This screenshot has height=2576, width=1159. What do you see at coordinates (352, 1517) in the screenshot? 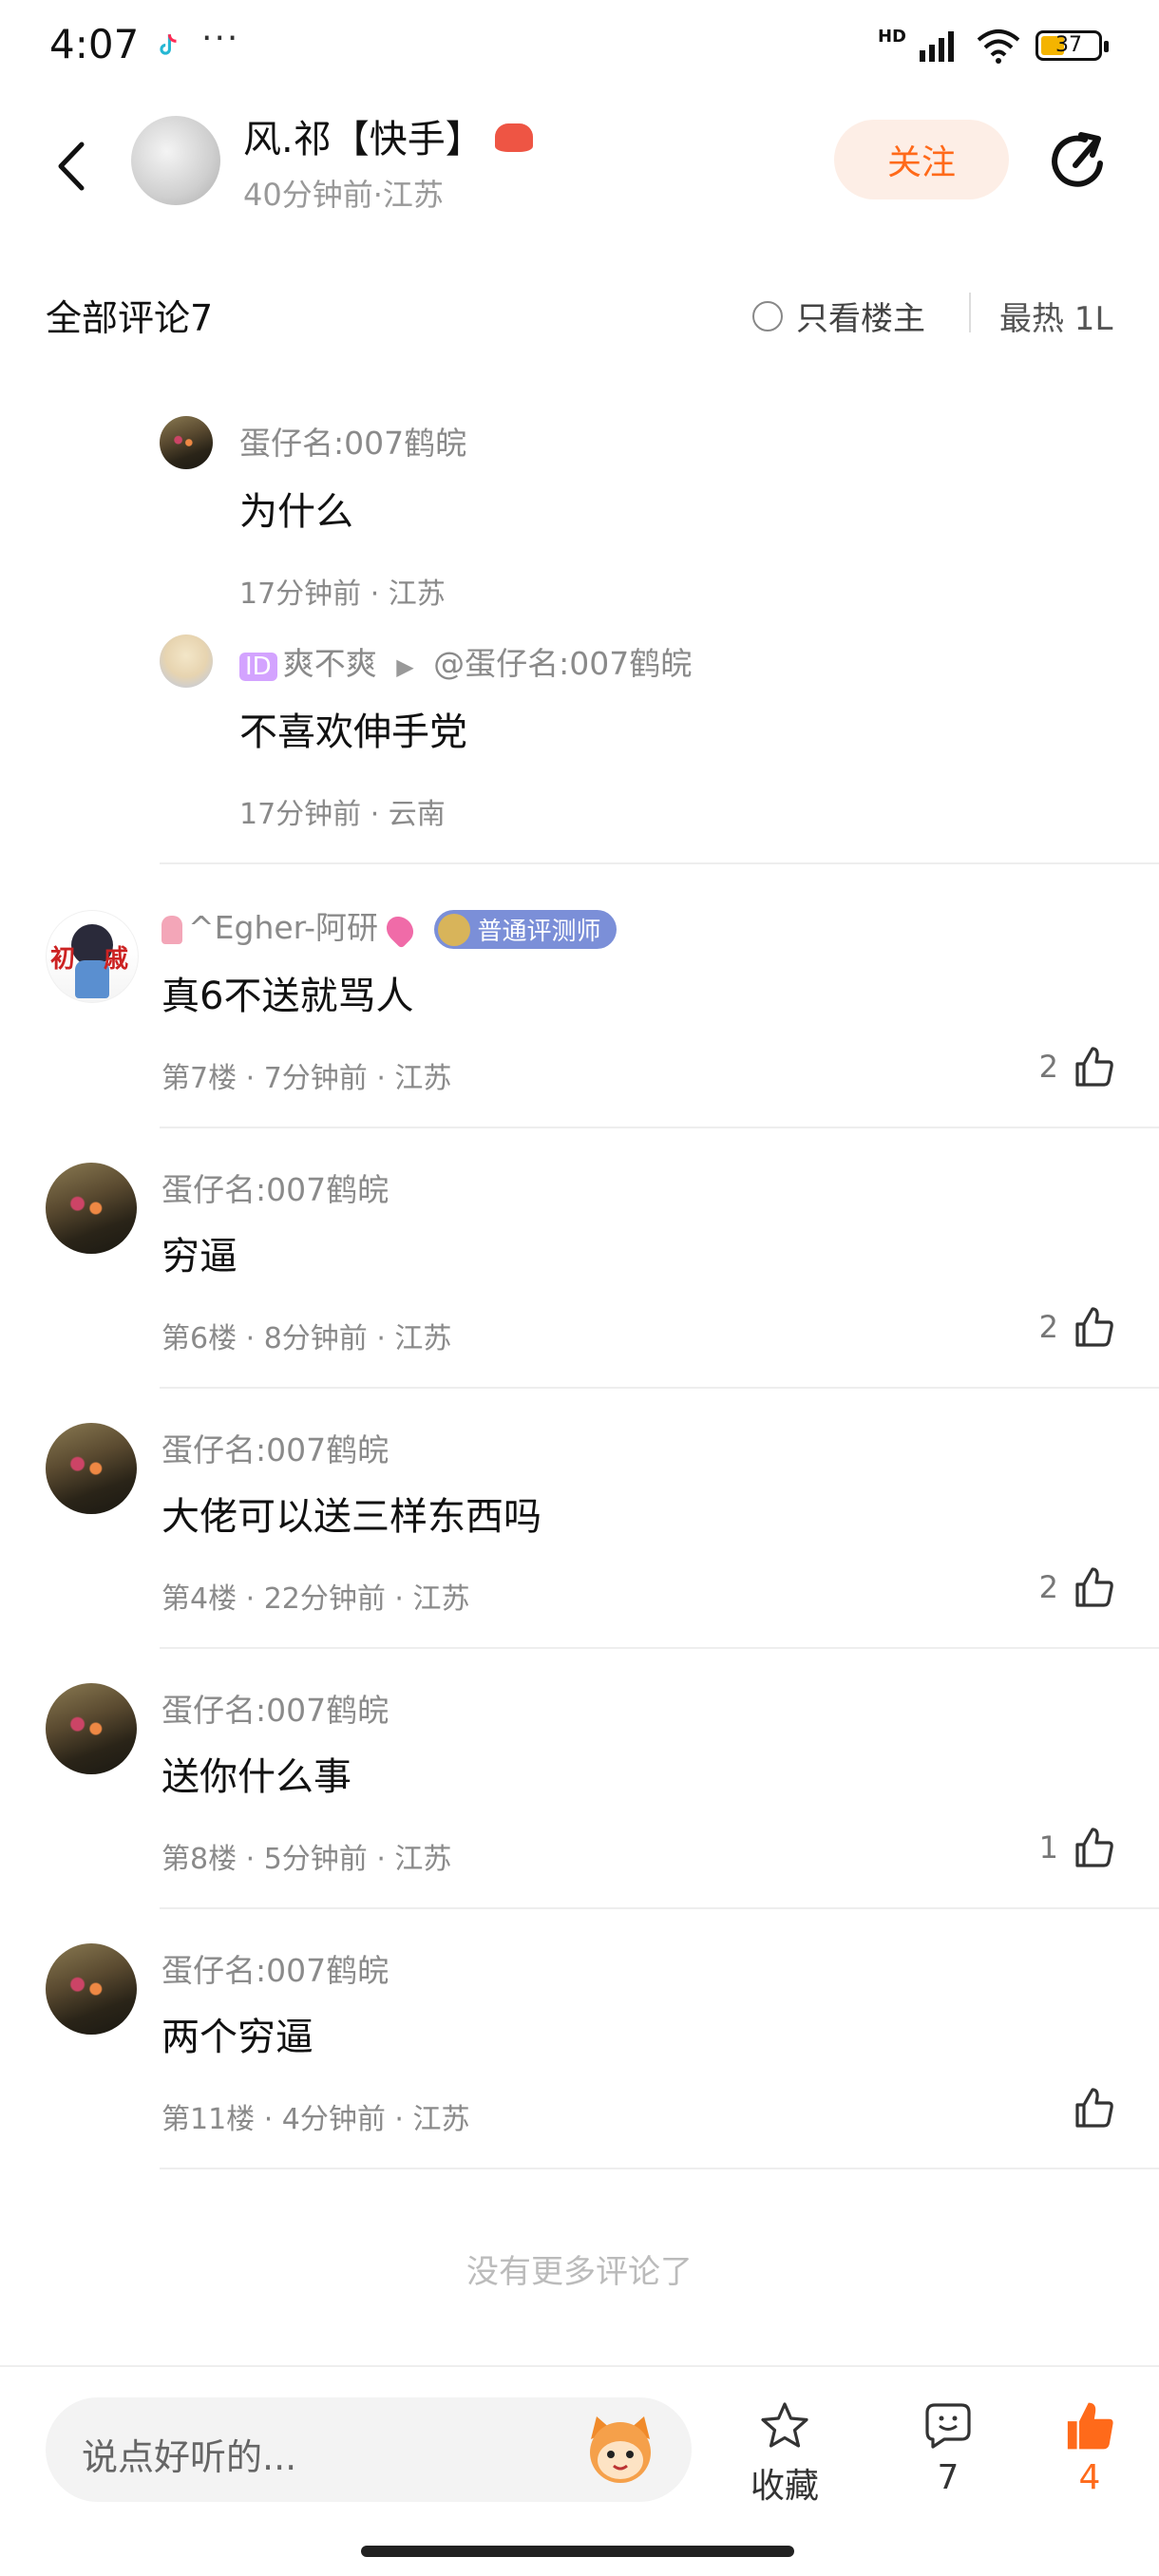
I see `comment-text: 大佬可以送三样东西吗` at bounding box center [352, 1517].